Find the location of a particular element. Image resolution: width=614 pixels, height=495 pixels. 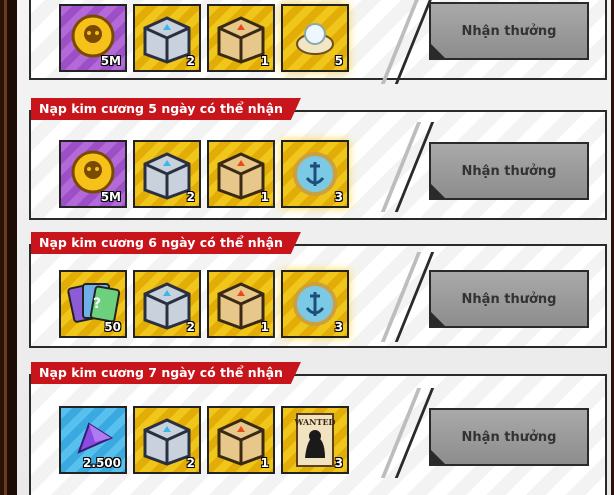

reward-item: 5 is located at coordinates (315, 38).